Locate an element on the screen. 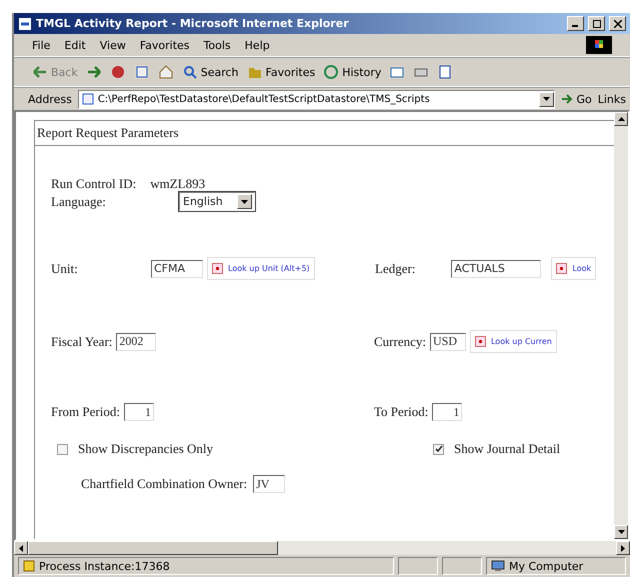  field-label: Unit: is located at coordinates (65, 268).